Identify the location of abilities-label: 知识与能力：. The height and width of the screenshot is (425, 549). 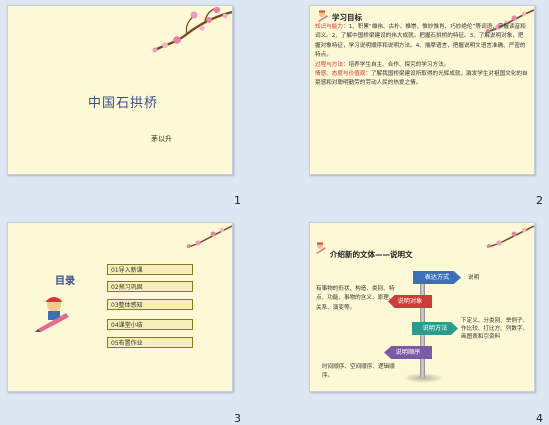
(332, 27).